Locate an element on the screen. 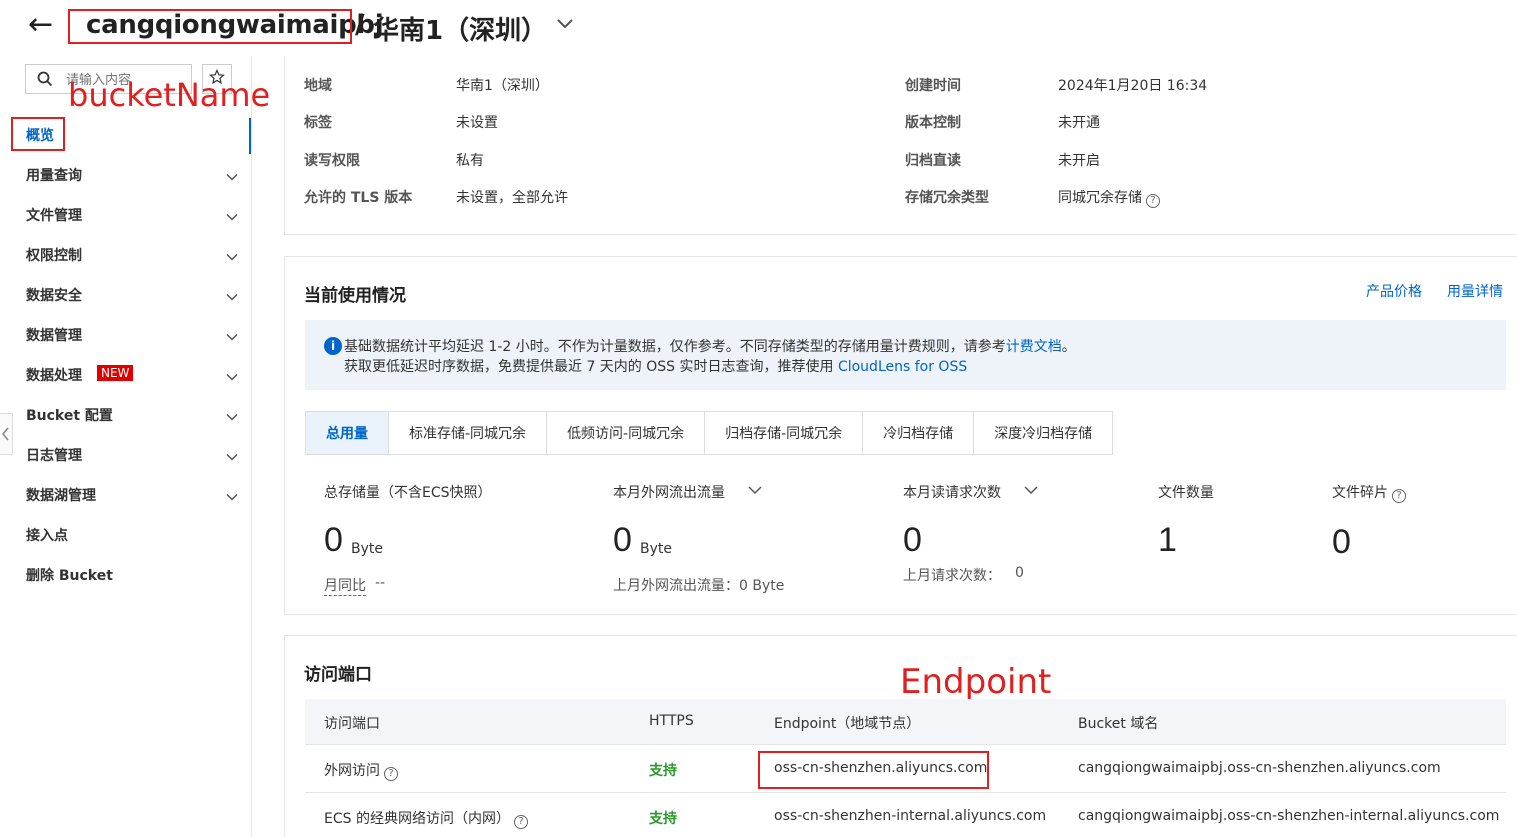 Image resolution: width=1517 pixels, height=837 pixels. col-https: HTTPS is located at coordinates (671, 721).